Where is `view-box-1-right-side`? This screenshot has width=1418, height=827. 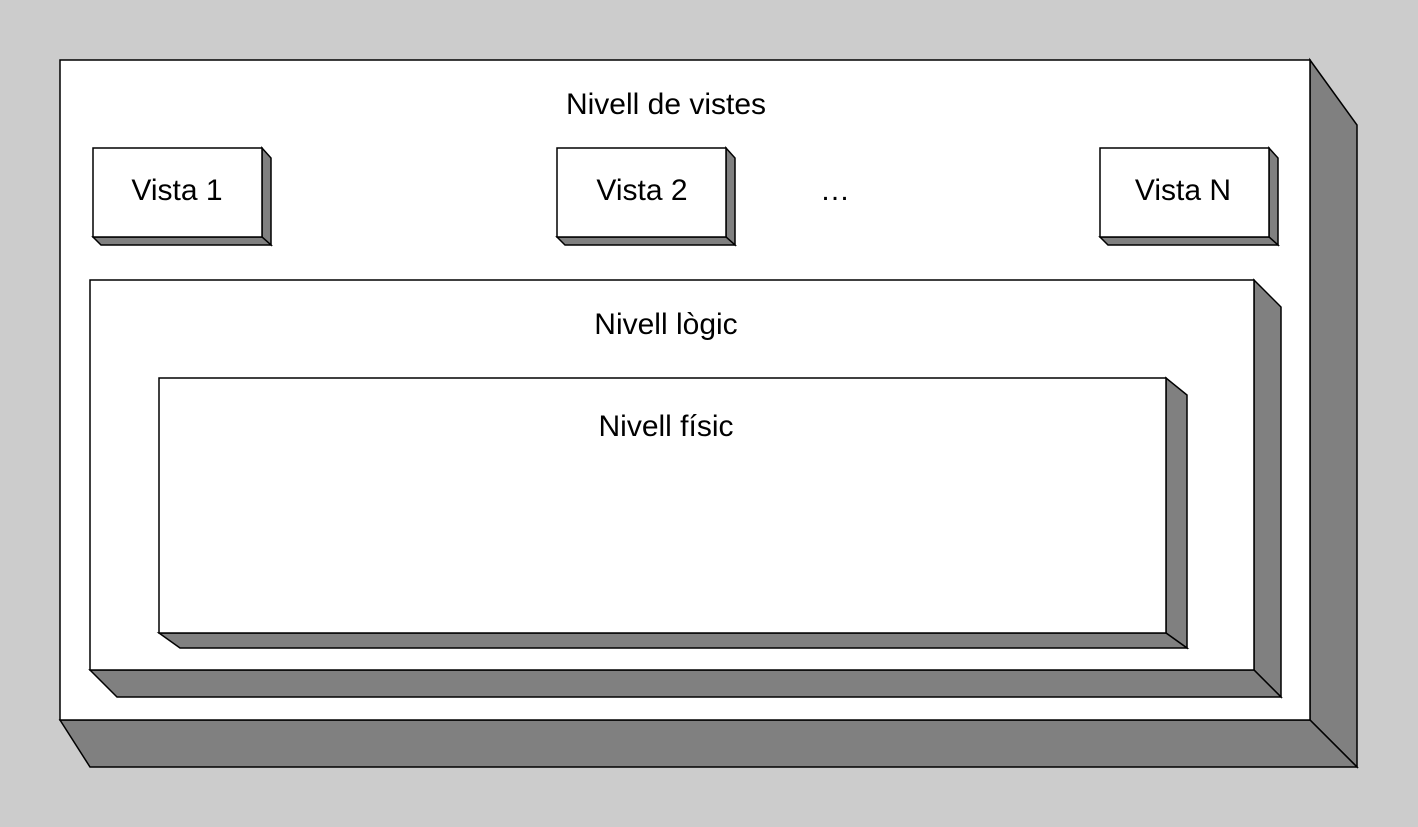
view-box-1-right-side is located at coordinates (266, 196).